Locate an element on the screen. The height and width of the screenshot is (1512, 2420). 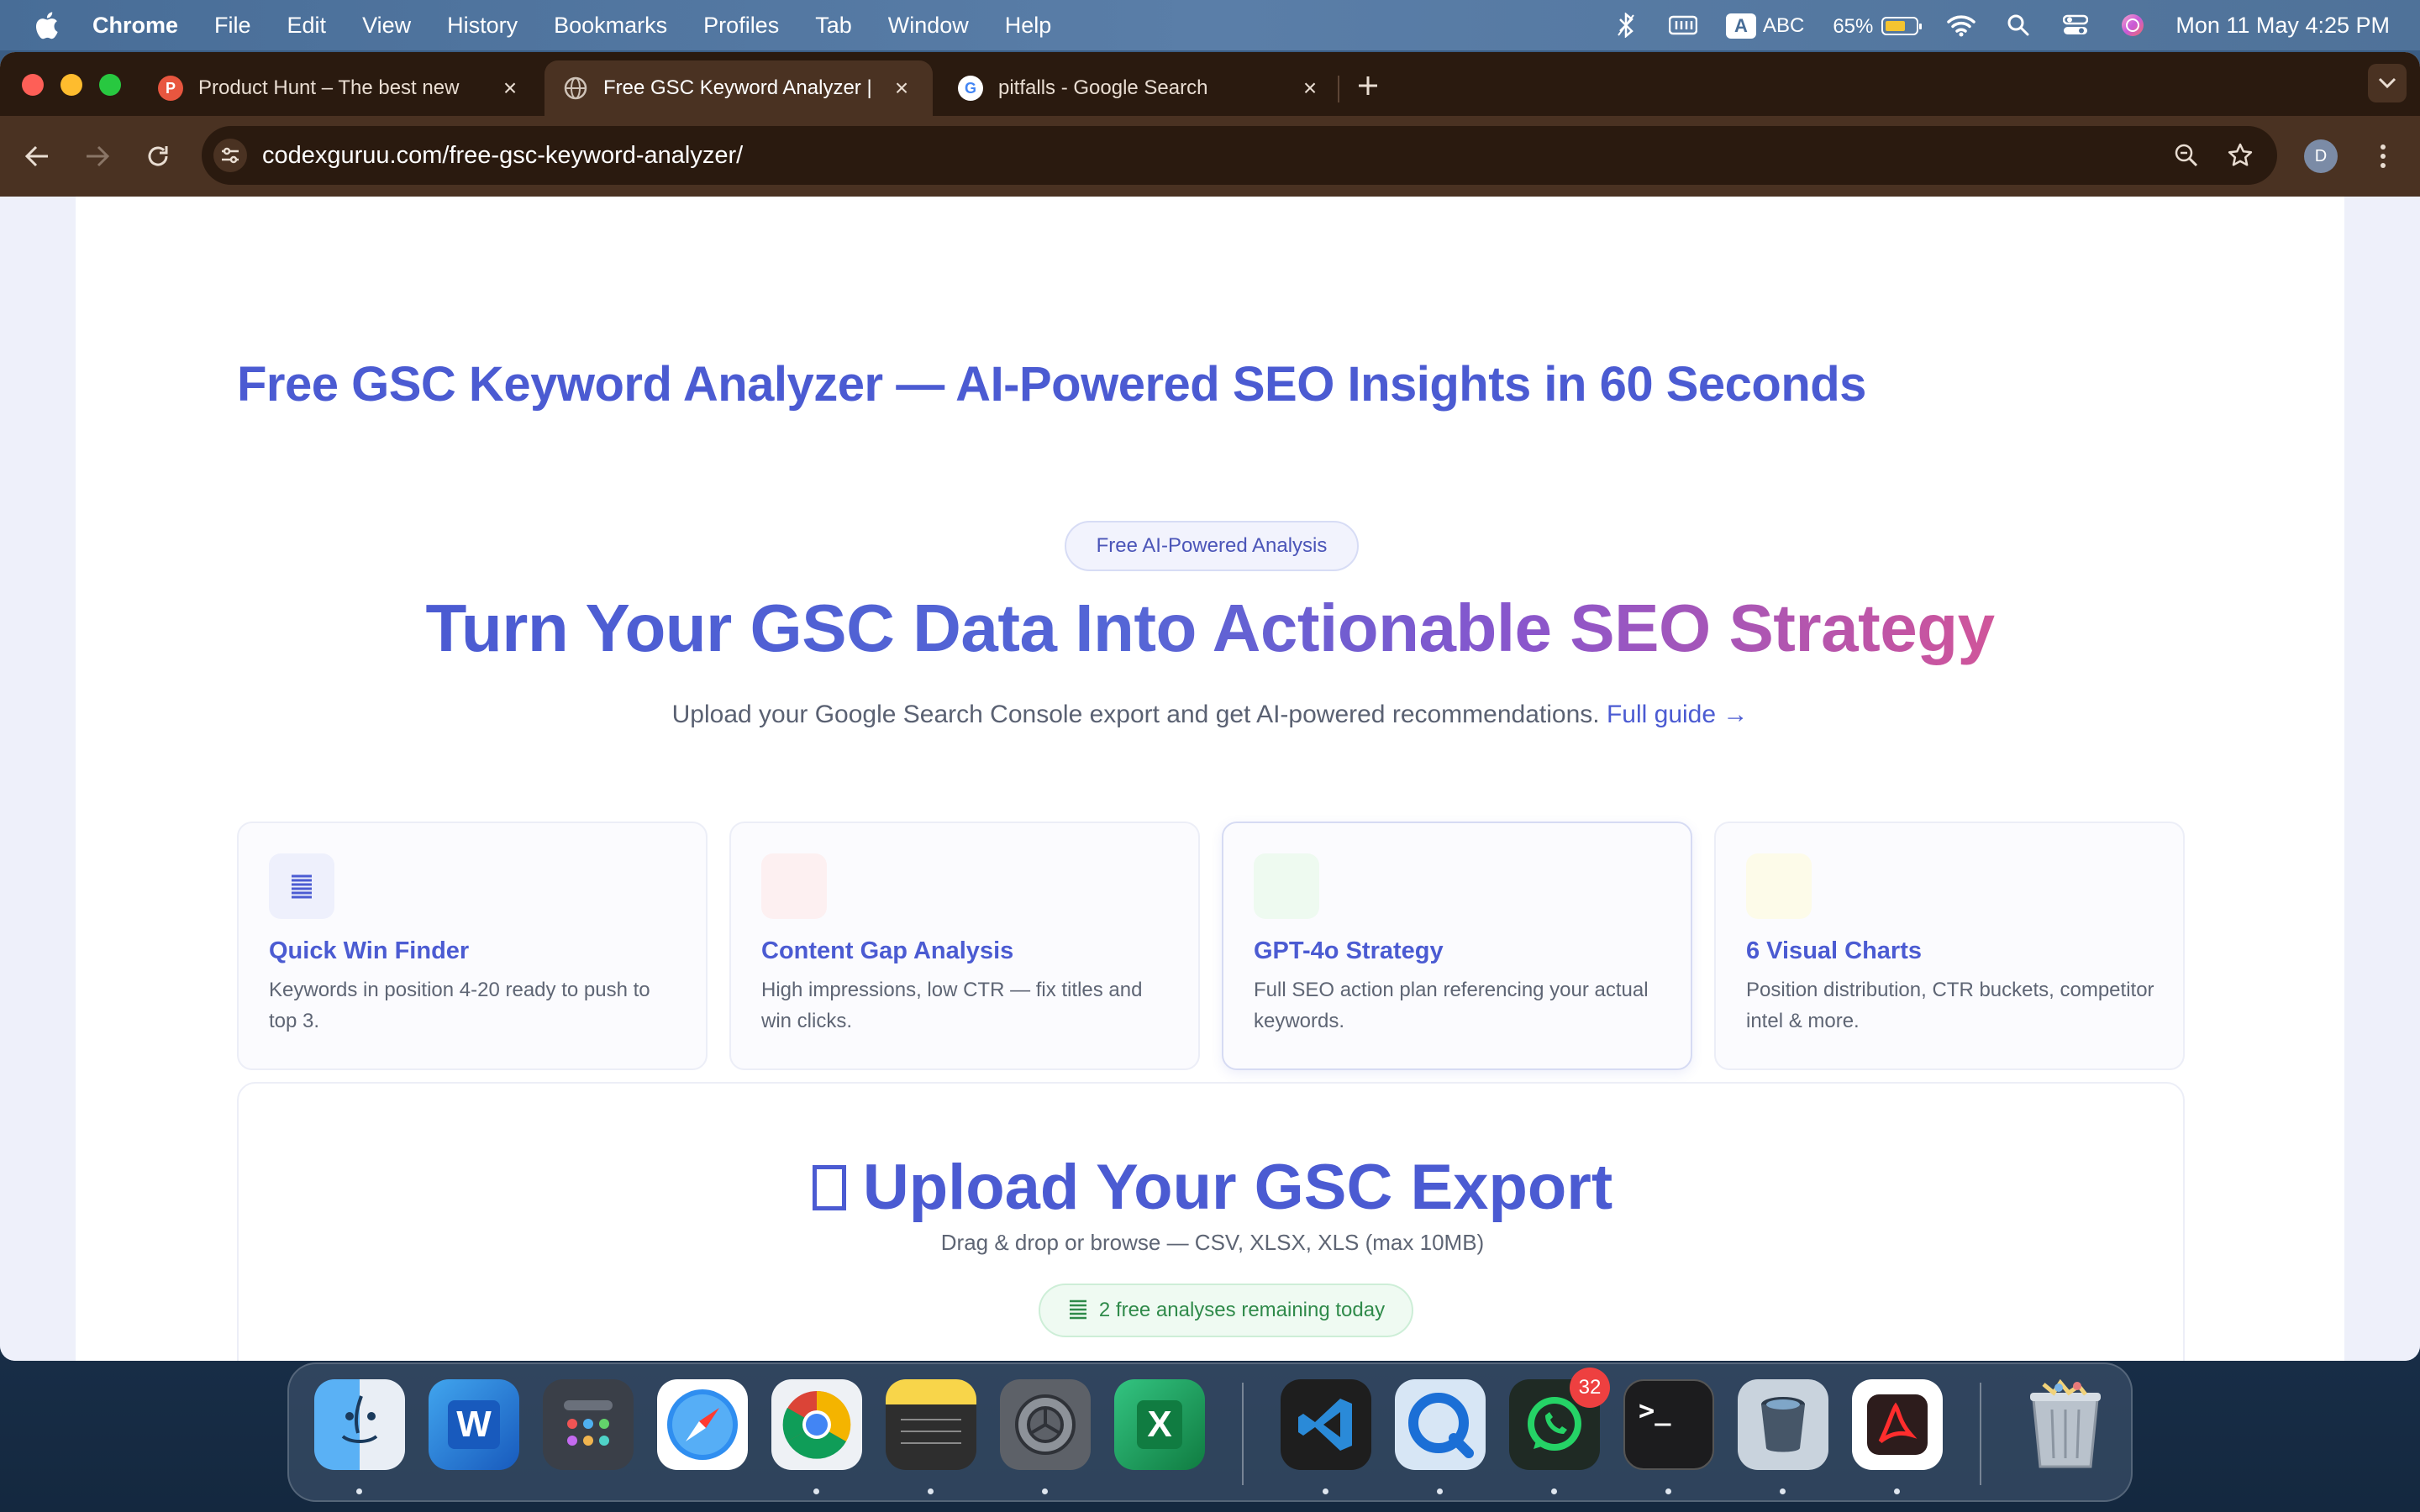
battery-status: 65% is located at coordinates (1878, 26).